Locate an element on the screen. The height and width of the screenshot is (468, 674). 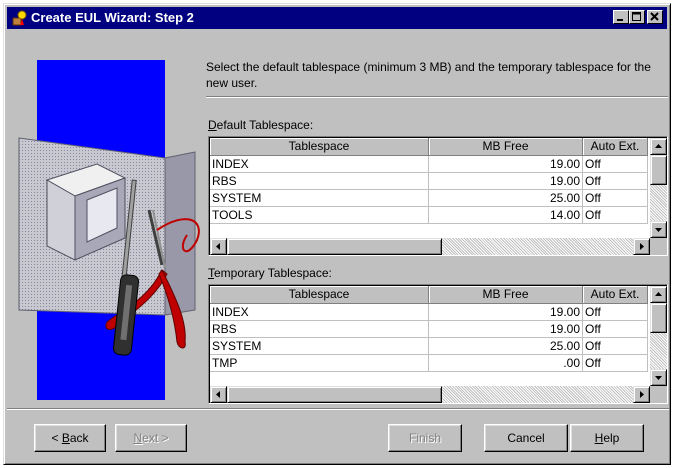
close-icon is located at coordinates (654, 16).